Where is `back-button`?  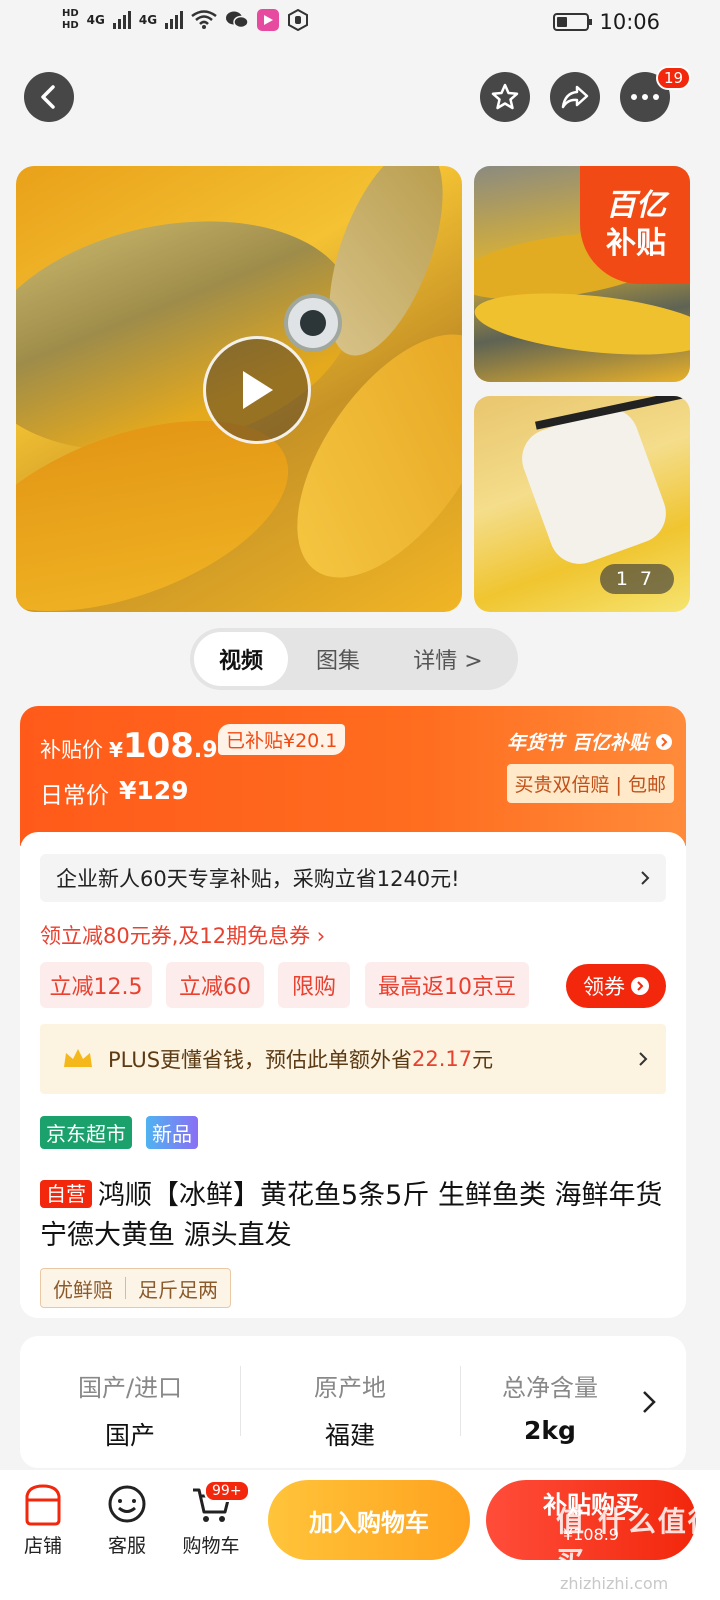
back-button is located at coordinates (49, 97).